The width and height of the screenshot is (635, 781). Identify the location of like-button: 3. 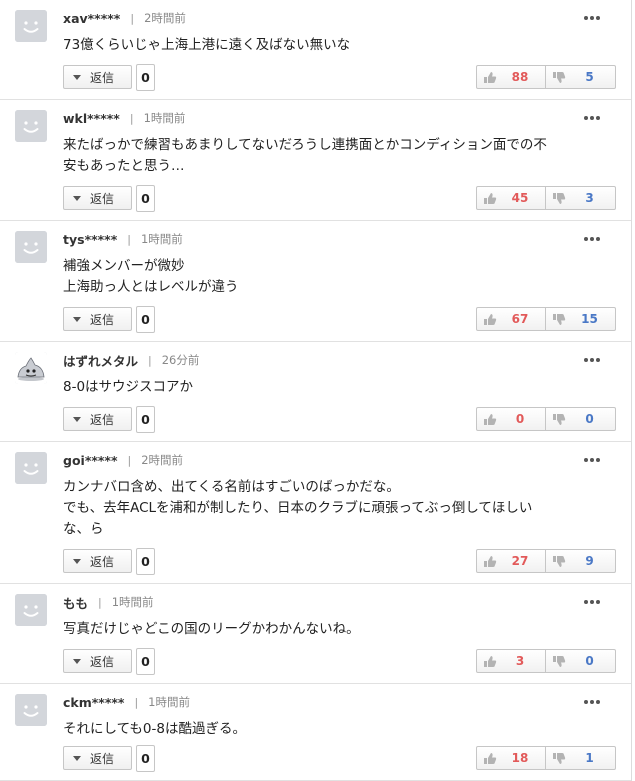
(511, 661).